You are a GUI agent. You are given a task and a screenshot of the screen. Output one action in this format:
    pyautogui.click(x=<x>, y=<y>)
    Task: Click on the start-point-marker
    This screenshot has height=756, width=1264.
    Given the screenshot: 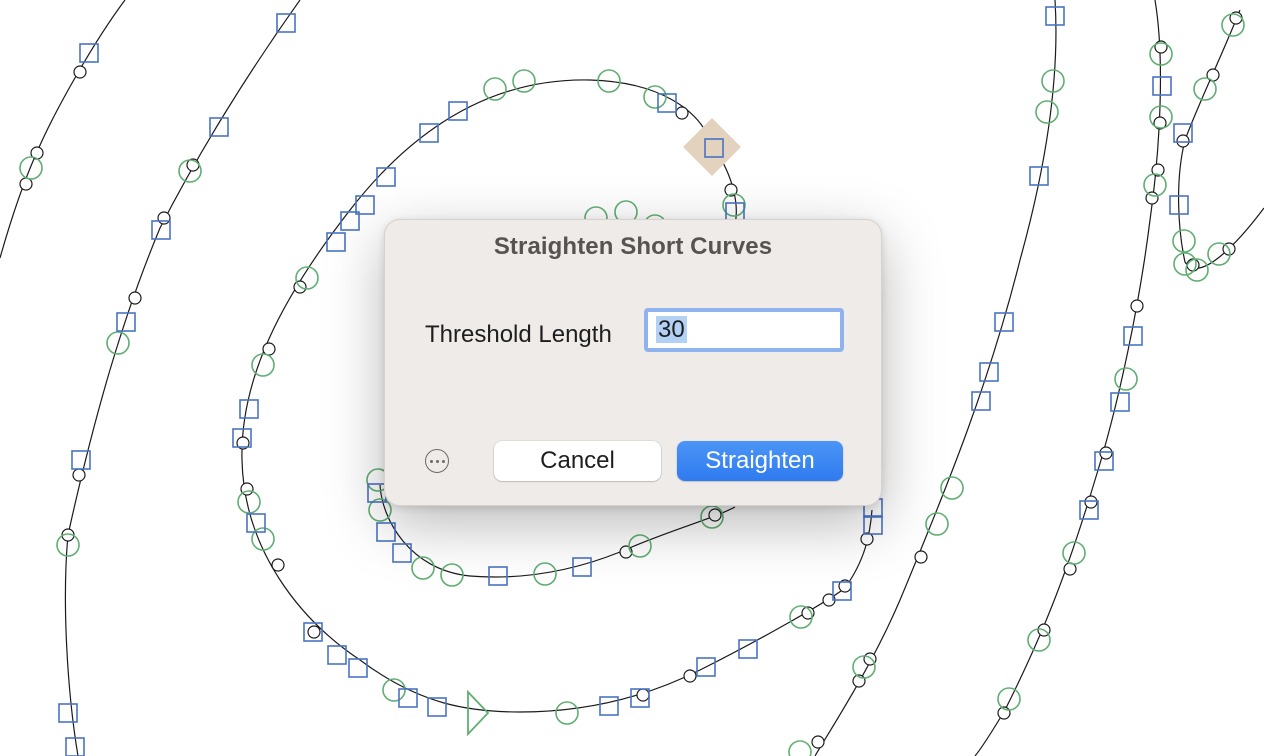 What is the action you would take?
    pyautogui.click(x=712, y=147)
    